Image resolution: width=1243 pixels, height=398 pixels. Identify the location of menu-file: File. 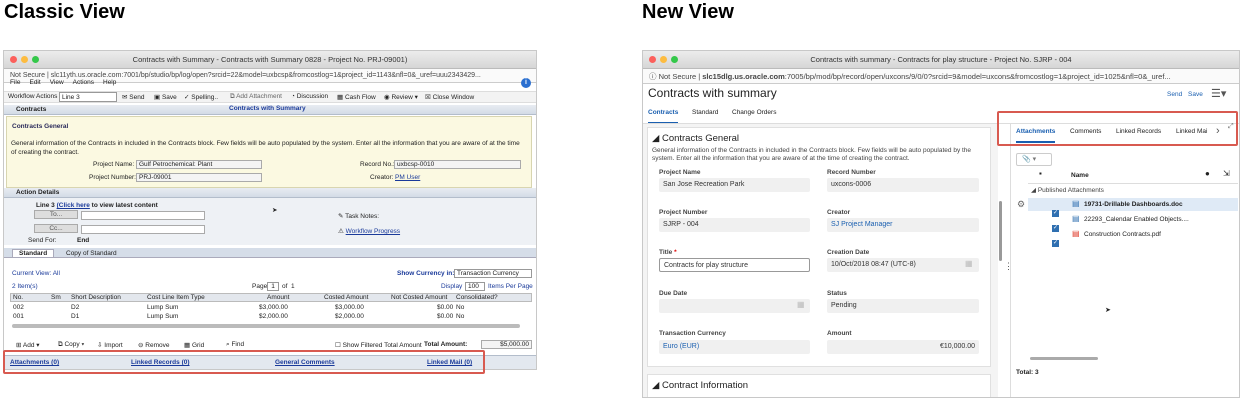
(15, 82).